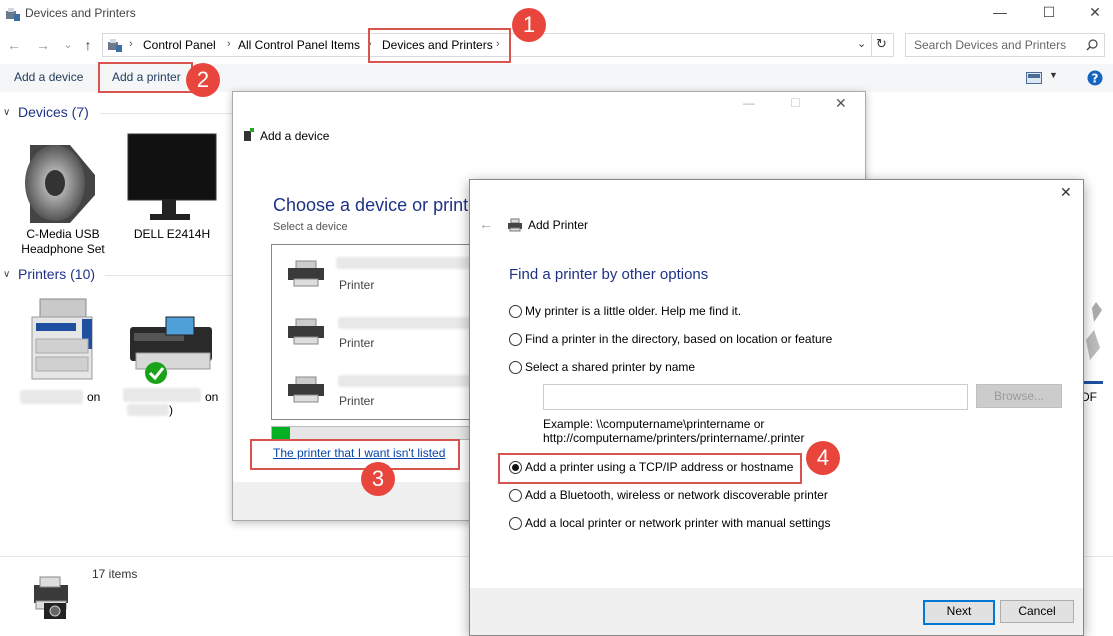 The height and width of the screenshot is (636, 1113). Describe the element at coordinates (249, 134) in the screenshot. I see `add-device-icon` at that location.